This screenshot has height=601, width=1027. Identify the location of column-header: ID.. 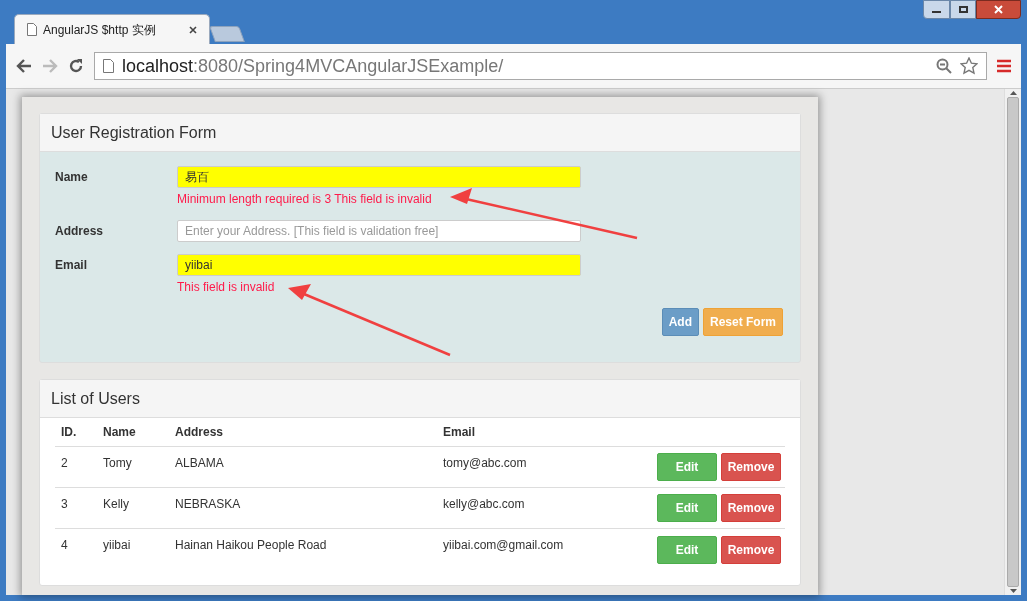
(69, 432).